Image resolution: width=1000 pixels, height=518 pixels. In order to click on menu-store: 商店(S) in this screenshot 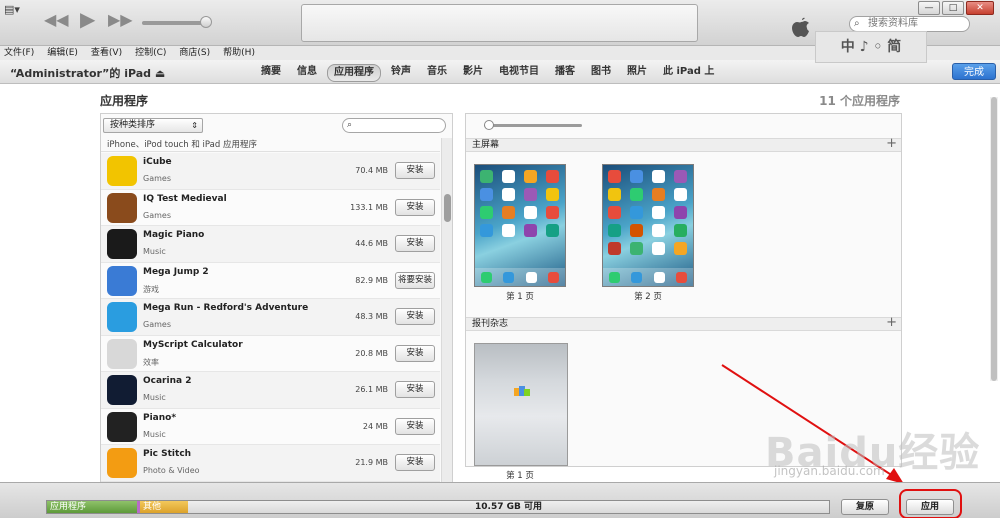, I will do `click(194, 53)`.